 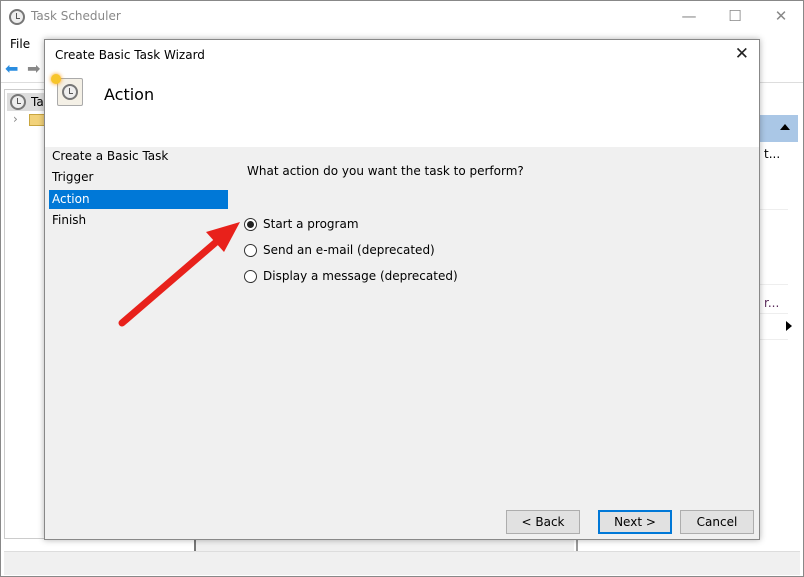 I want to click on page-heading: Action, so click(x=129, y=94).